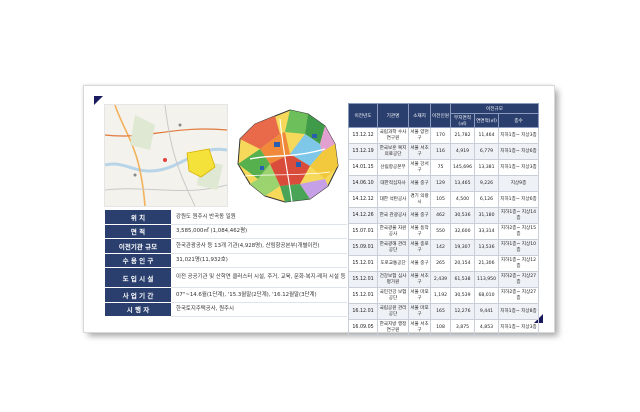  Describe the element at coordinates (518, 311) in the screenshot. I see `cell-floors: 지하1층~ 지상8층` at that location.